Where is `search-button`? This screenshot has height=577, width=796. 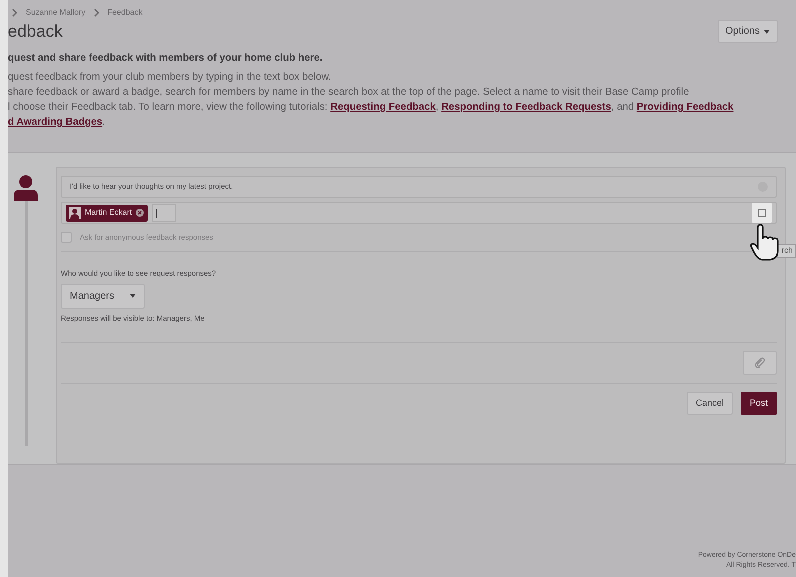
search-button is located at coordinates (762, 213).